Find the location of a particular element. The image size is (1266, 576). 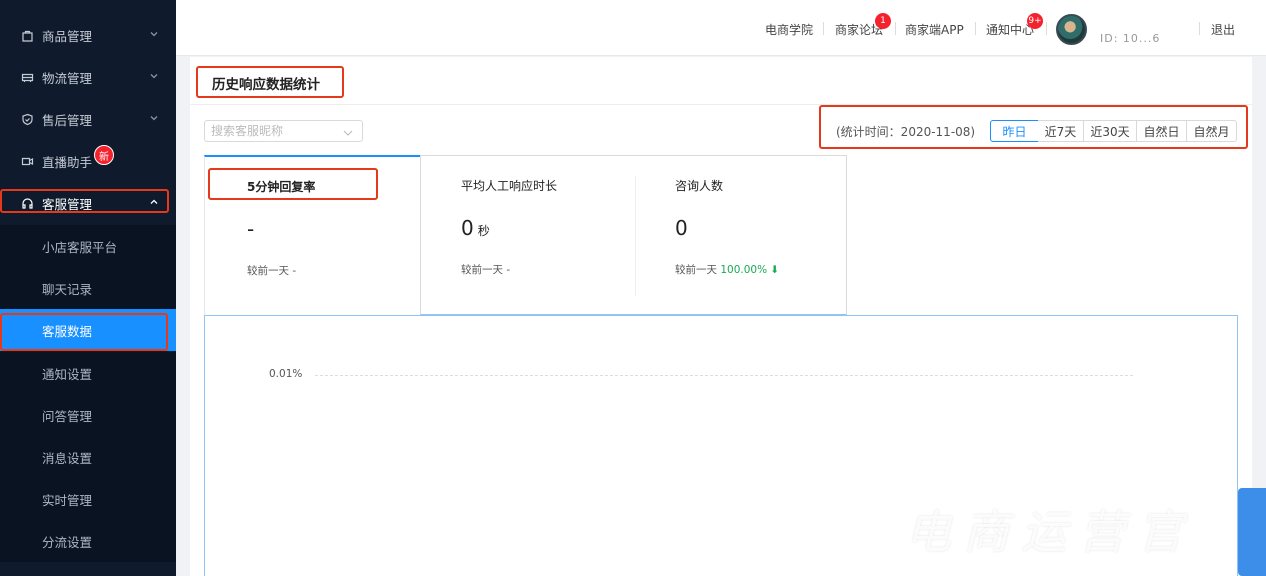

metric-name: 咨询人数 is located at coordinates (699, 186).